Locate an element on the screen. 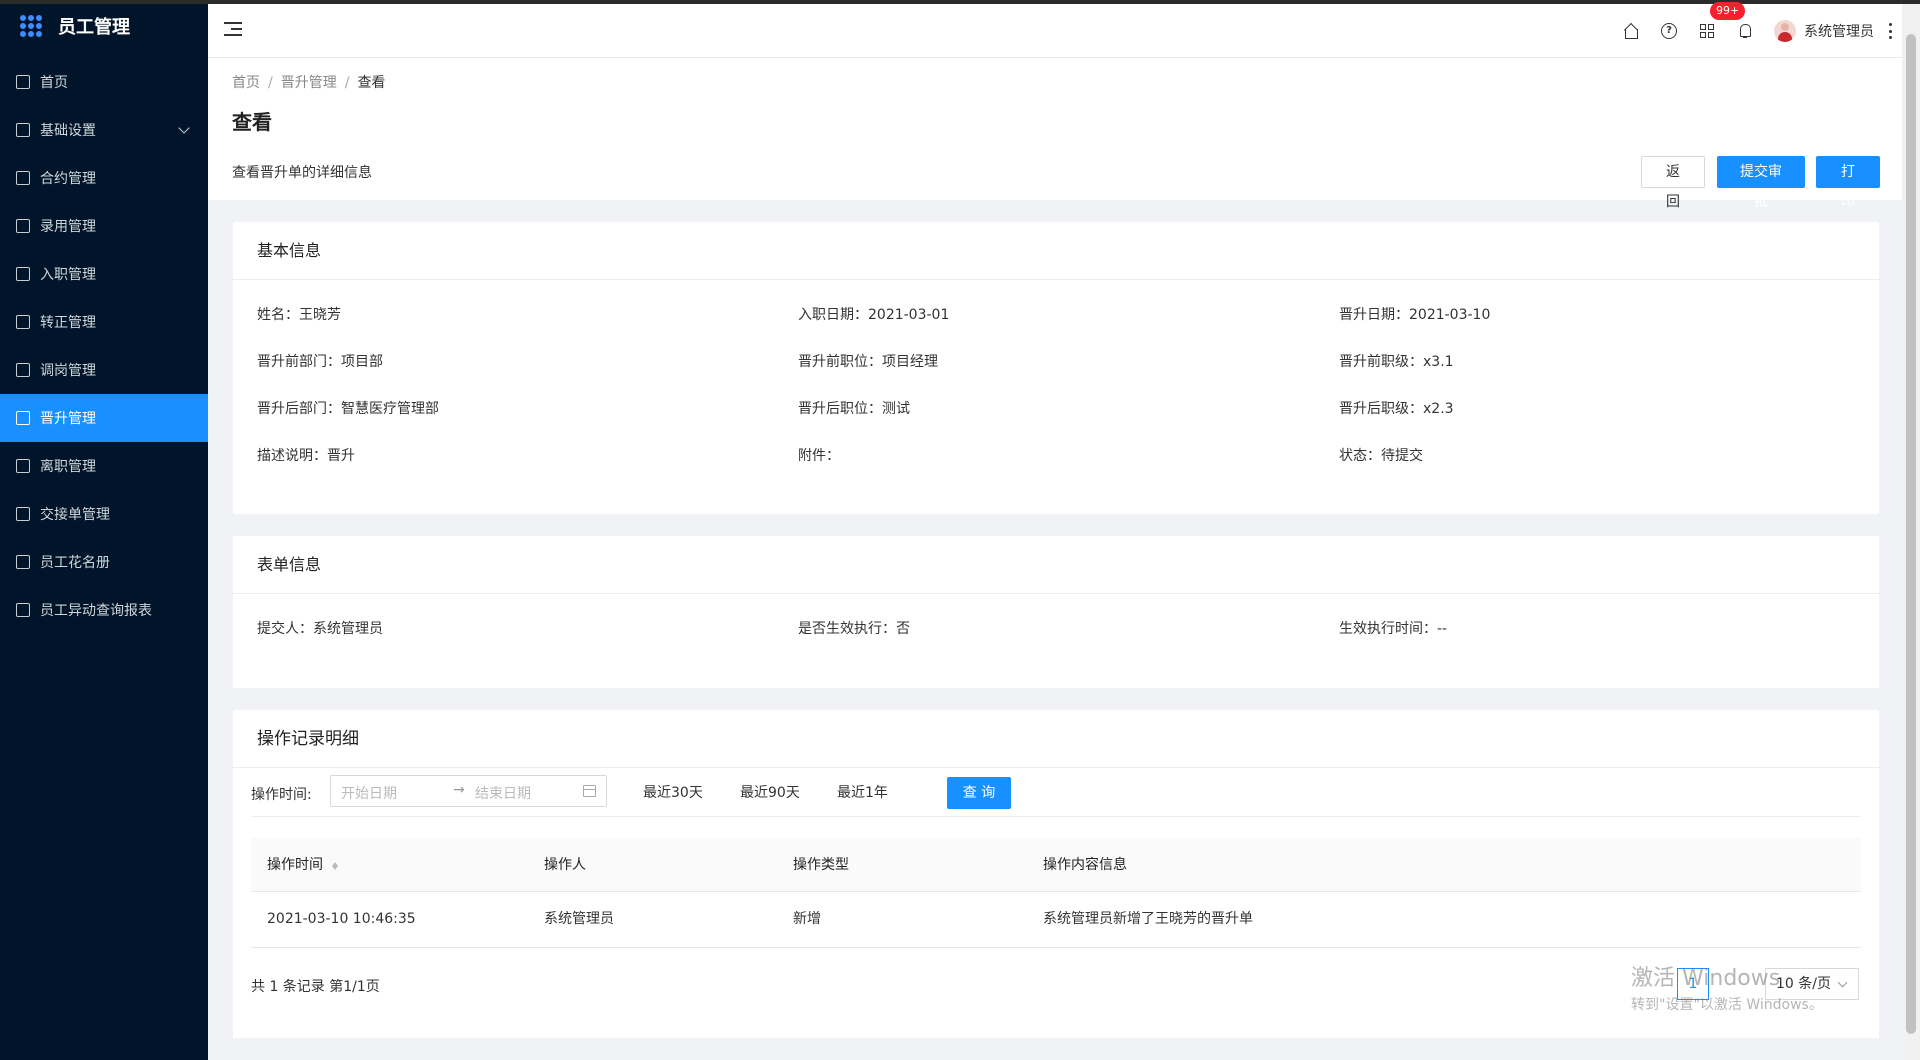 This screenshot has width=1920, height=1060. sort-icon is located at coordinates (335, 865).